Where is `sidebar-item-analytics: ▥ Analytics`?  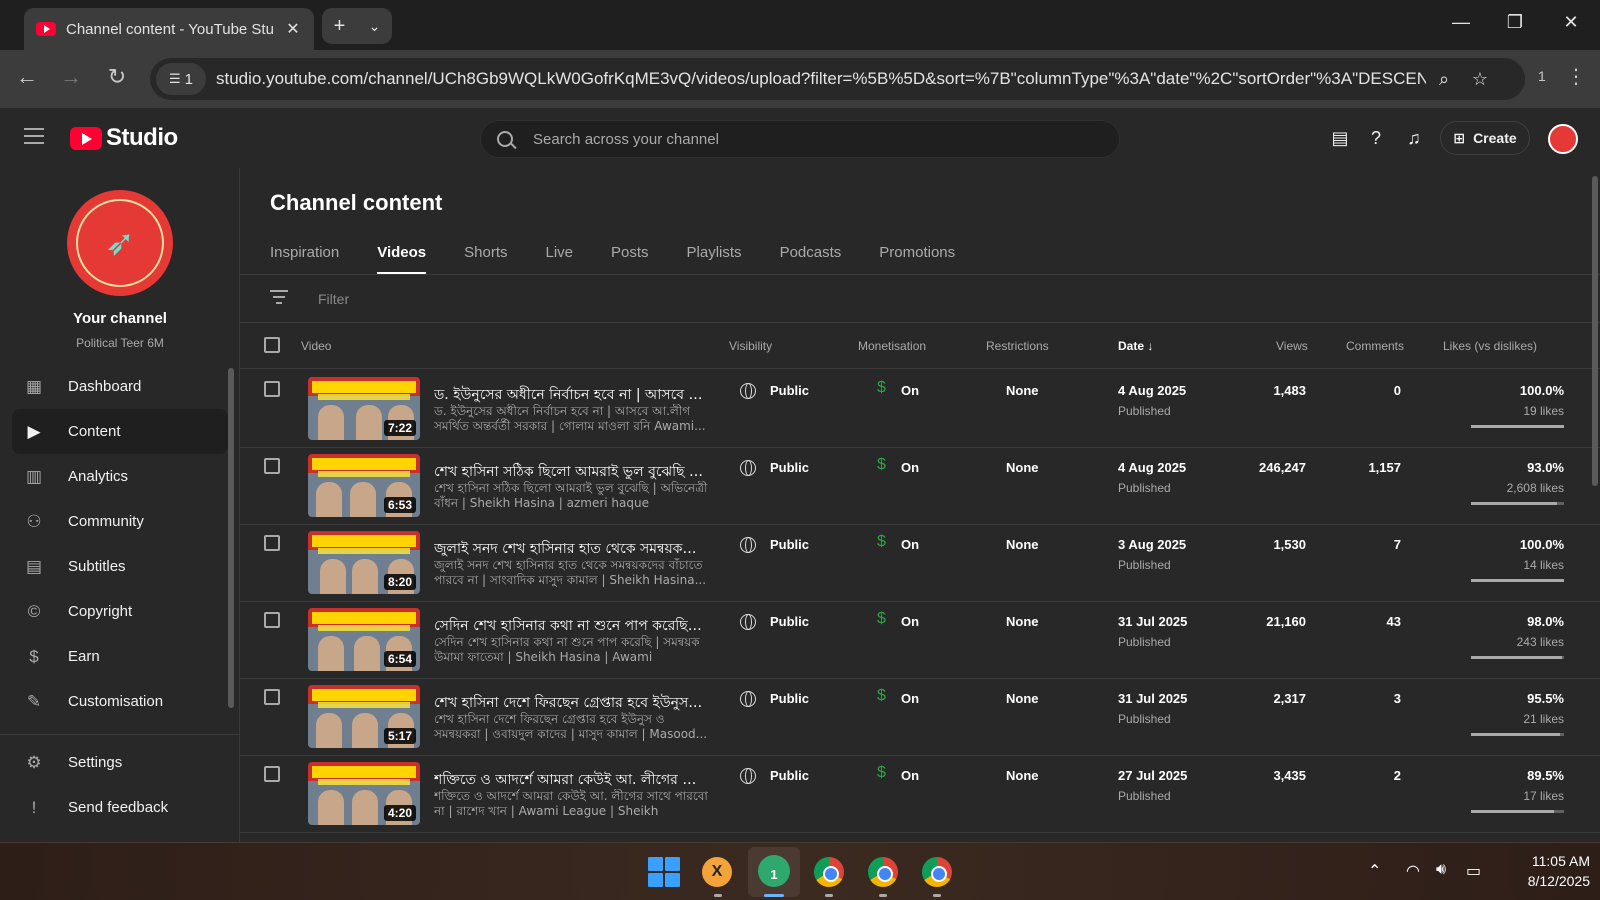 sidebar-item-analytics: ▥ Analytics is located at coordinates (120, 476).